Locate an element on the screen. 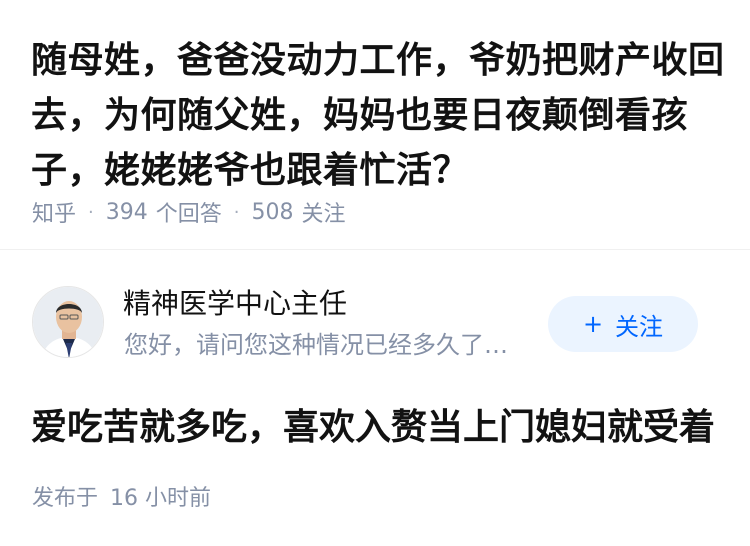 The width and height of the screenshot is (750, 546). plus-icon: + is located at coordinates (593, 324).